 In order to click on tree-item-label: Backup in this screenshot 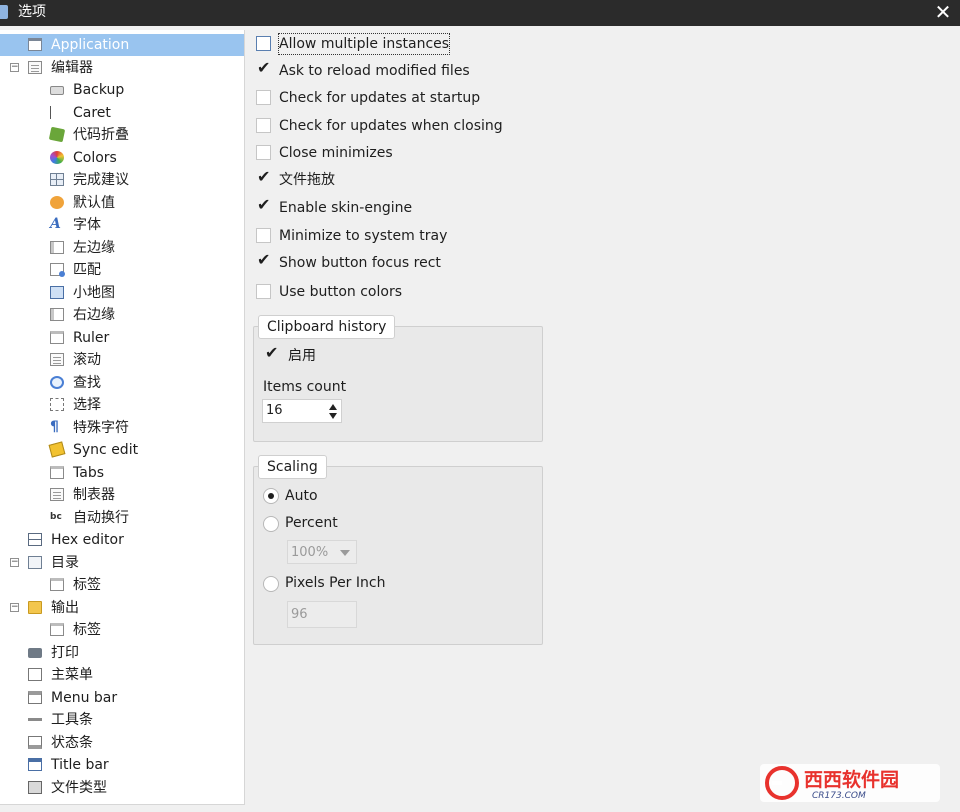, I will do `click(99, 90)`.